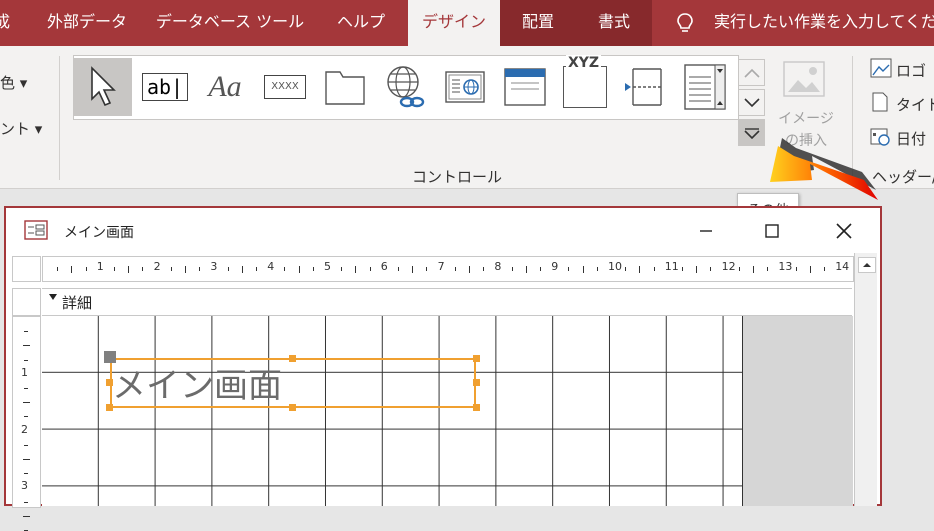 This screenshot has height=531, width=934. What do you see at coordinates (87, 23) in the screenshot?
I see `tab-external-data: 外部データ` at bounding box center [87, 23].